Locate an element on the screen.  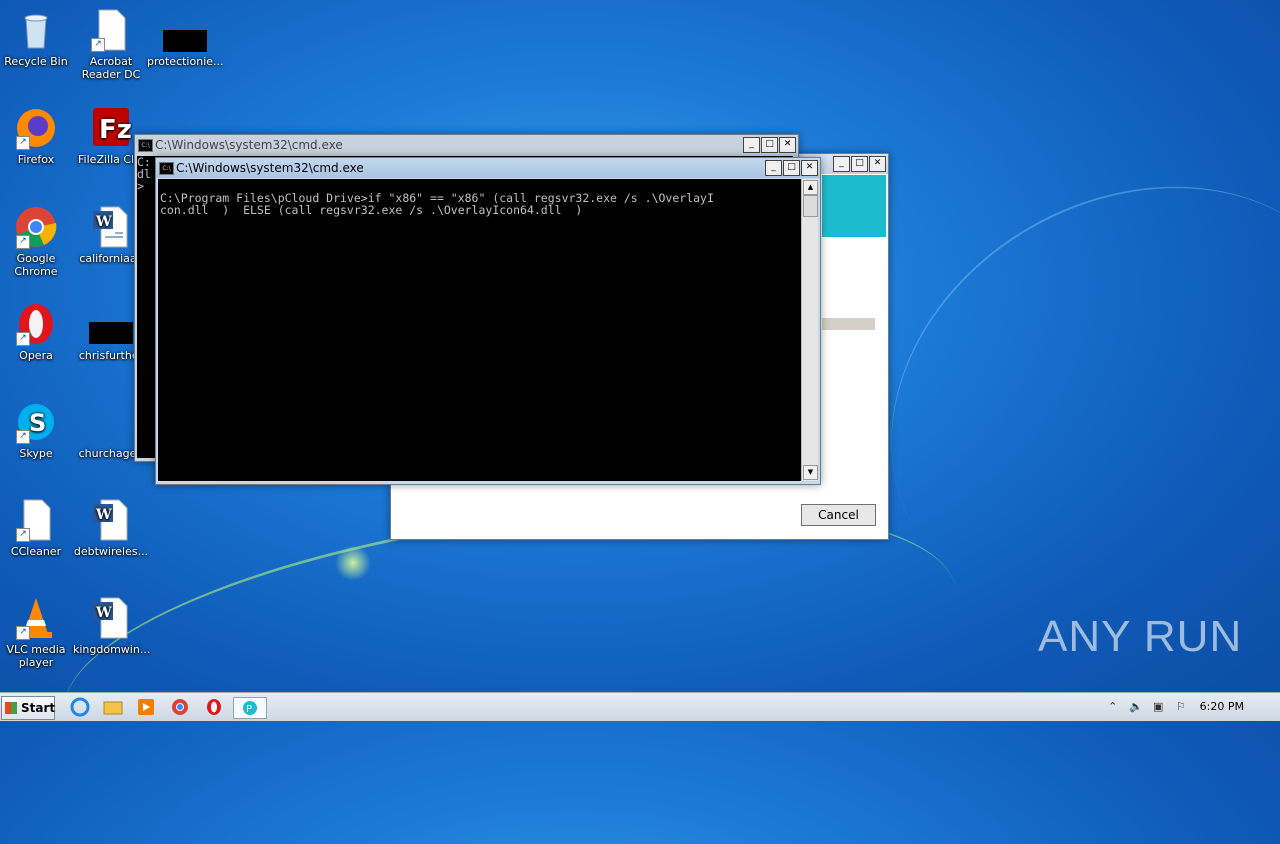
cancel-button: Cancel is located at coordinates (838, 515).